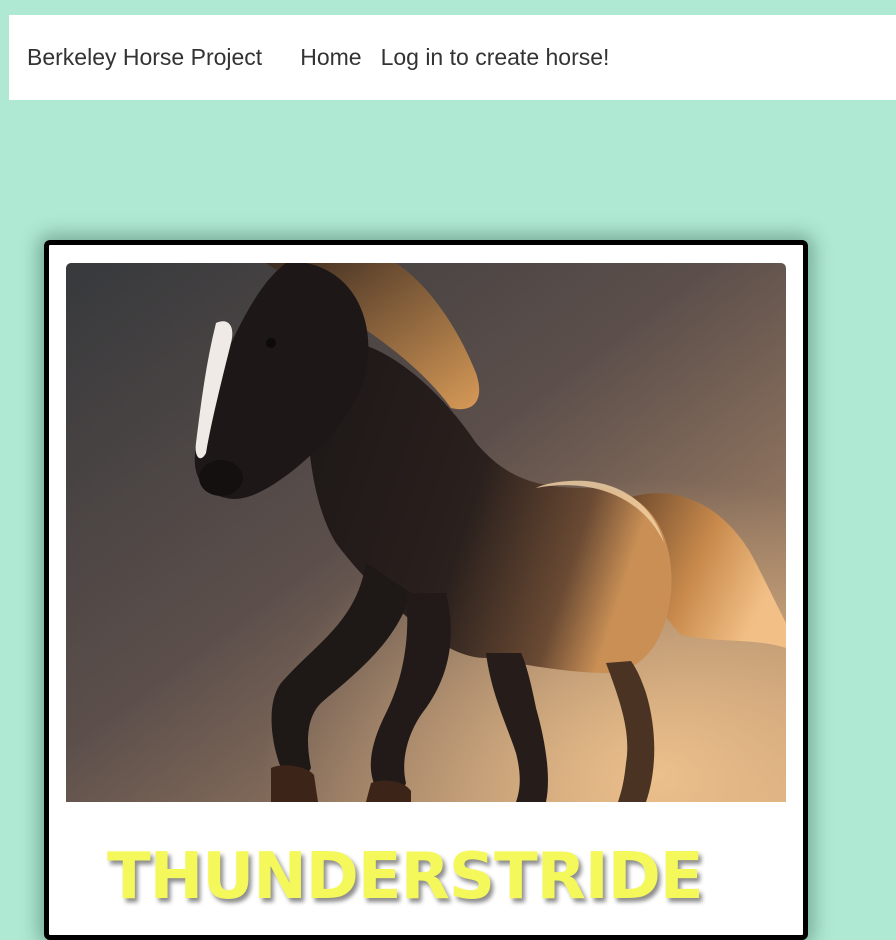 The height and width of the screenshot is (940, 896). Describe the element at coordinates (495, 57) in the screenshot. I see `nav-login-link: Log in to create horse!` at that location.